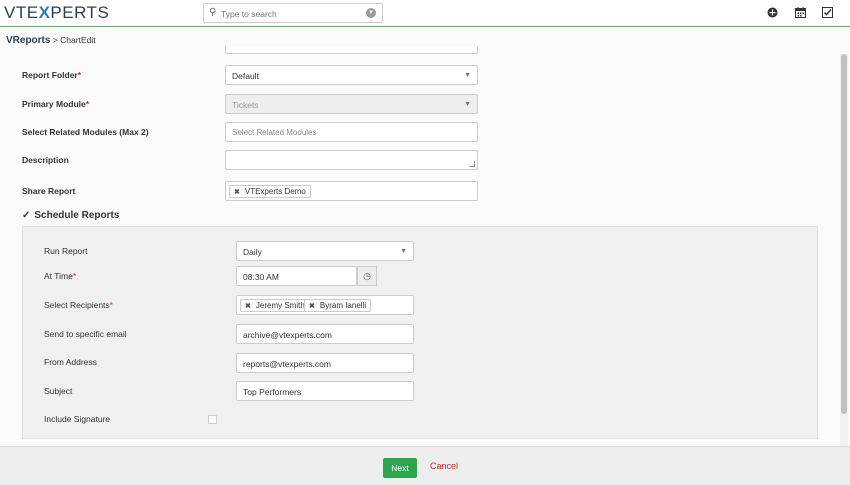 This screenshot has height=485, width=850. I want to click on from-address-value: reports@vtexperts.com, so click(287, 364).